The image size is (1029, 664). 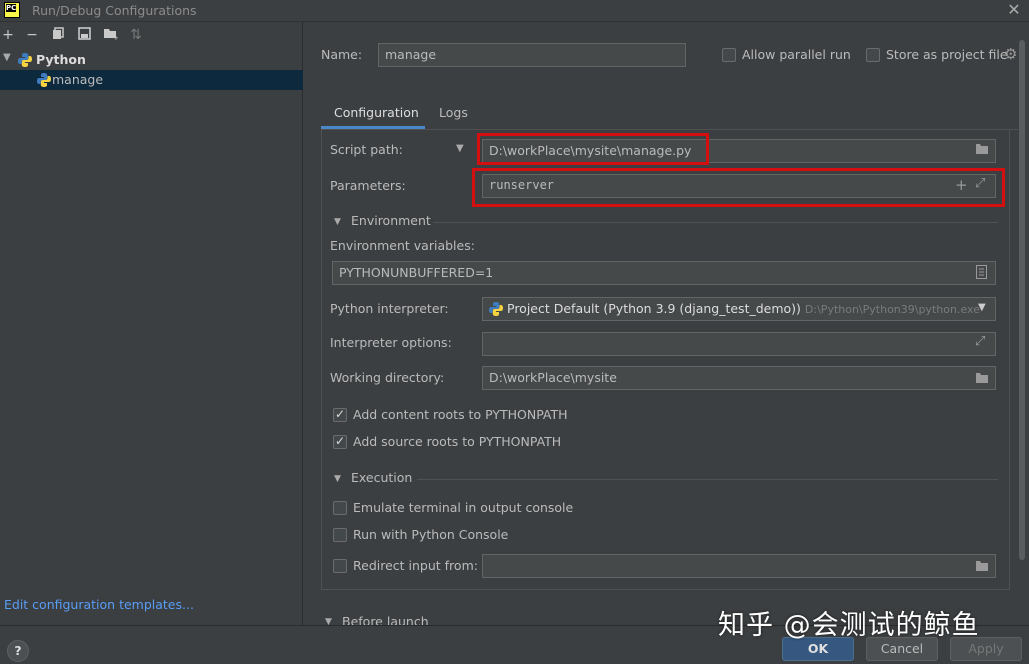 What do you see at coordinates (796, 54) in the screenshot?
I see `allow-parallel-label: Allow parallel run` at bounding box center [796, 54].